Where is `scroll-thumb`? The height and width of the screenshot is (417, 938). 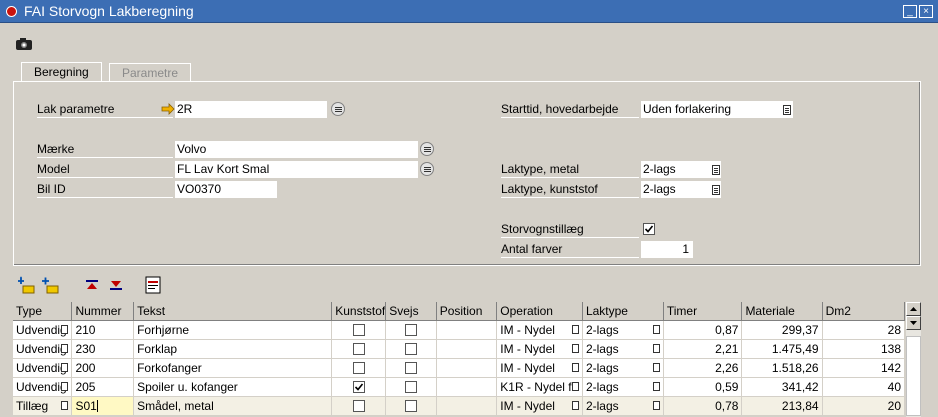
scroll-thumb is located at coordinates (913, 376).